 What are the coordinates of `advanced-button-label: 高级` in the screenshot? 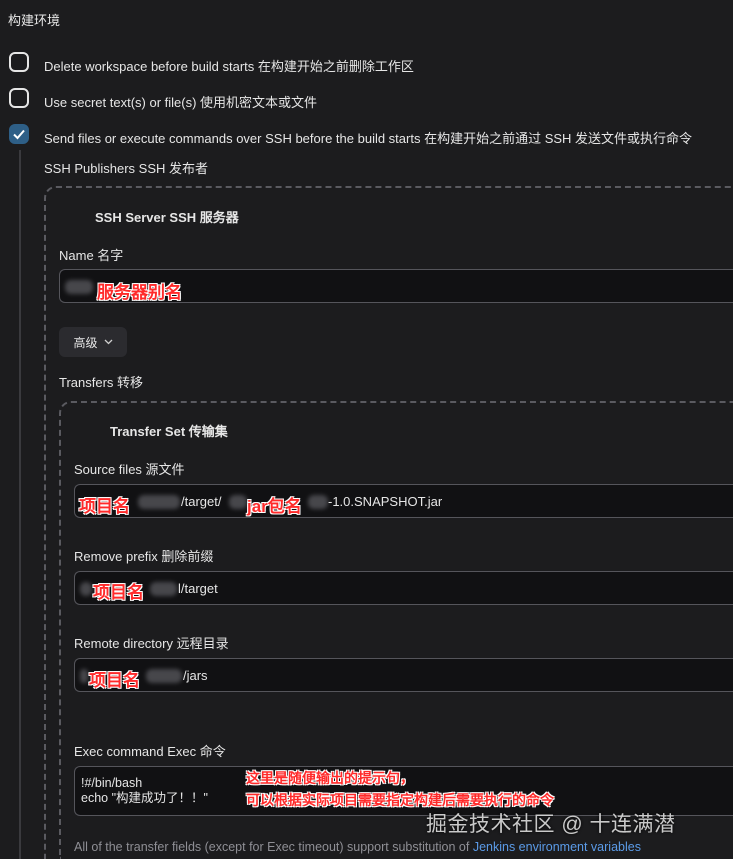 It's located at (85, 342).